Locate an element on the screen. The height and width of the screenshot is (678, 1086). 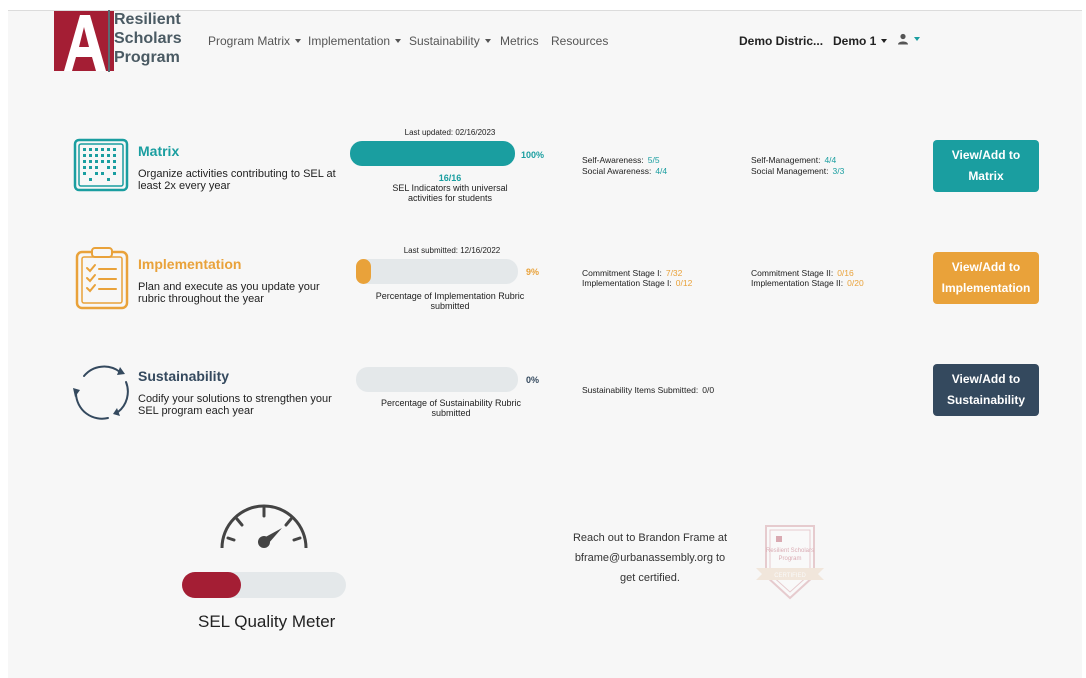
stat-value: 5/5 is located at coordinates (653, 160).